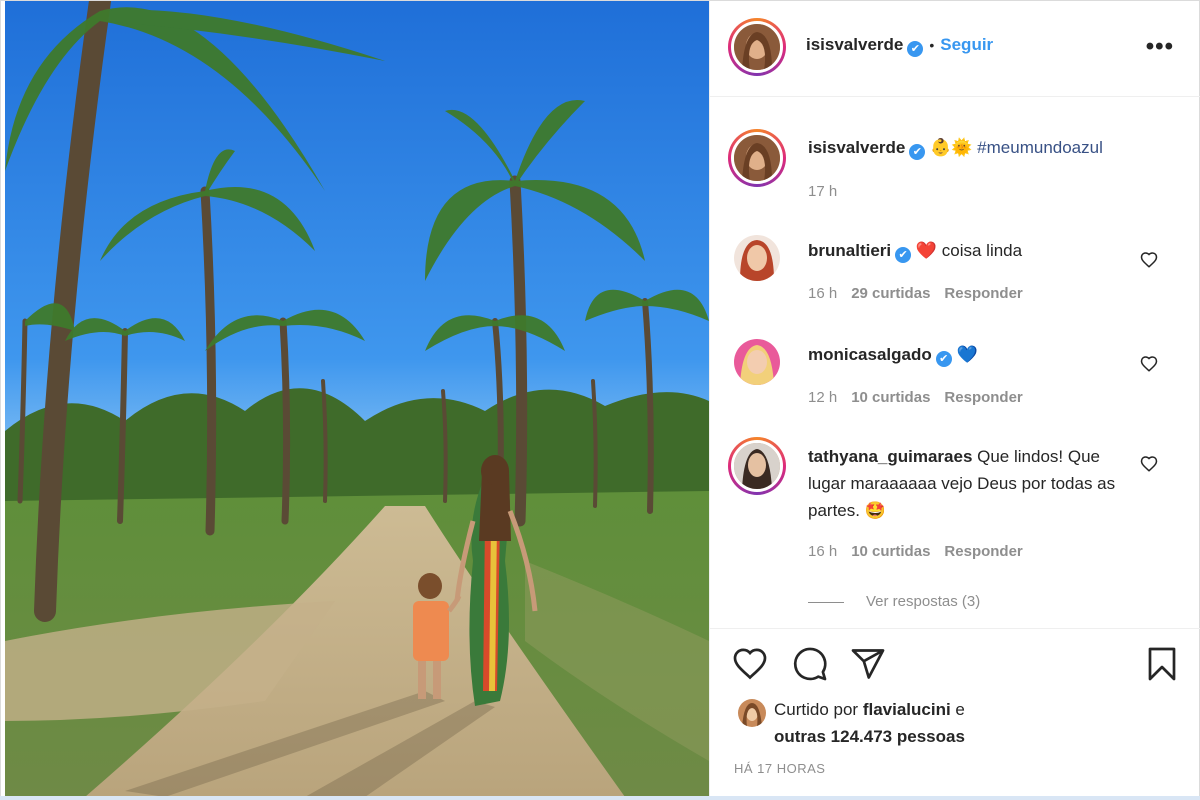  Describe the element at coordinates (907, 709) in the screenshot. I see `liker-username: flavialucini` at that location.